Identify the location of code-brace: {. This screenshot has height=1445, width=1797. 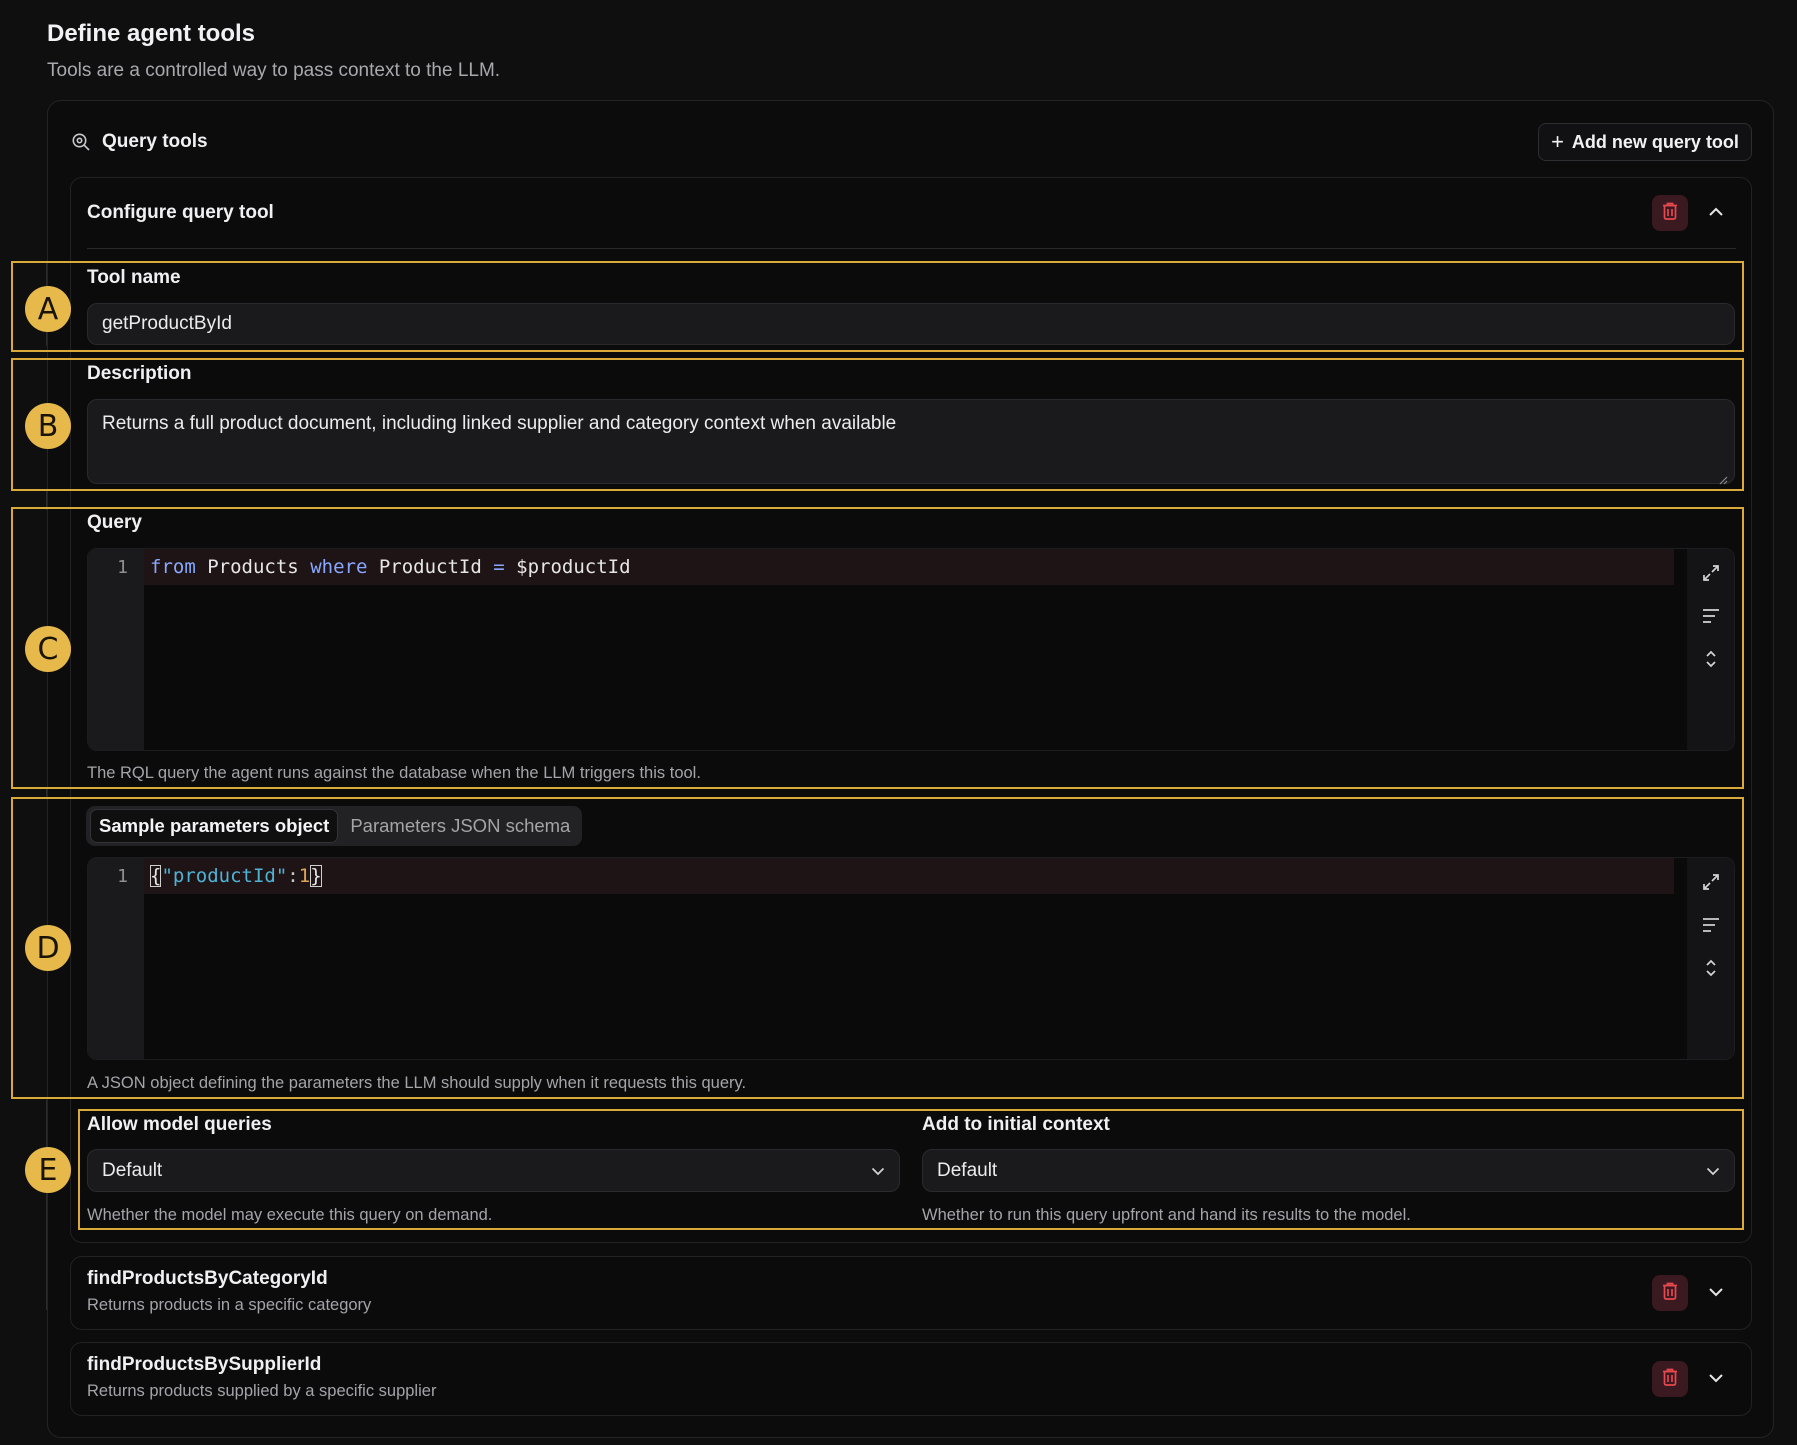
(156, 876).